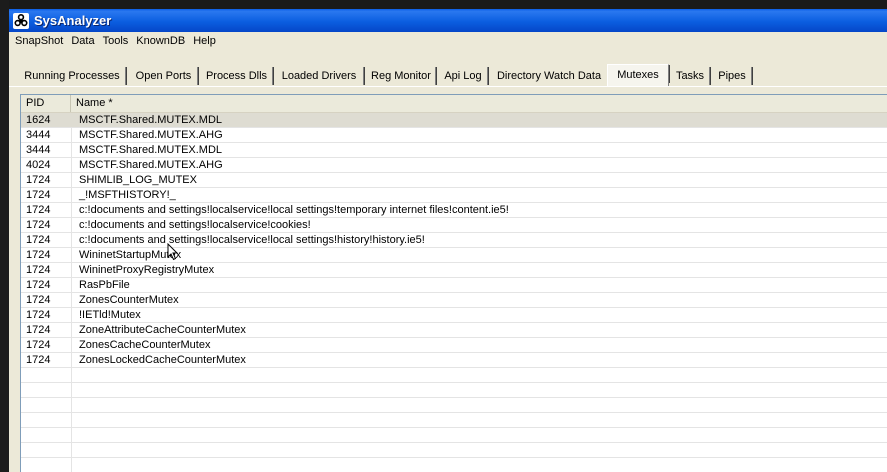 This screenshot has height=472, width=887. What do you see at coordinates (454, 165) in the screenshot?
I see `table-row: 4024 MSCTF.Shared.MUTEX.AHG` at bounding box center [454, 165].